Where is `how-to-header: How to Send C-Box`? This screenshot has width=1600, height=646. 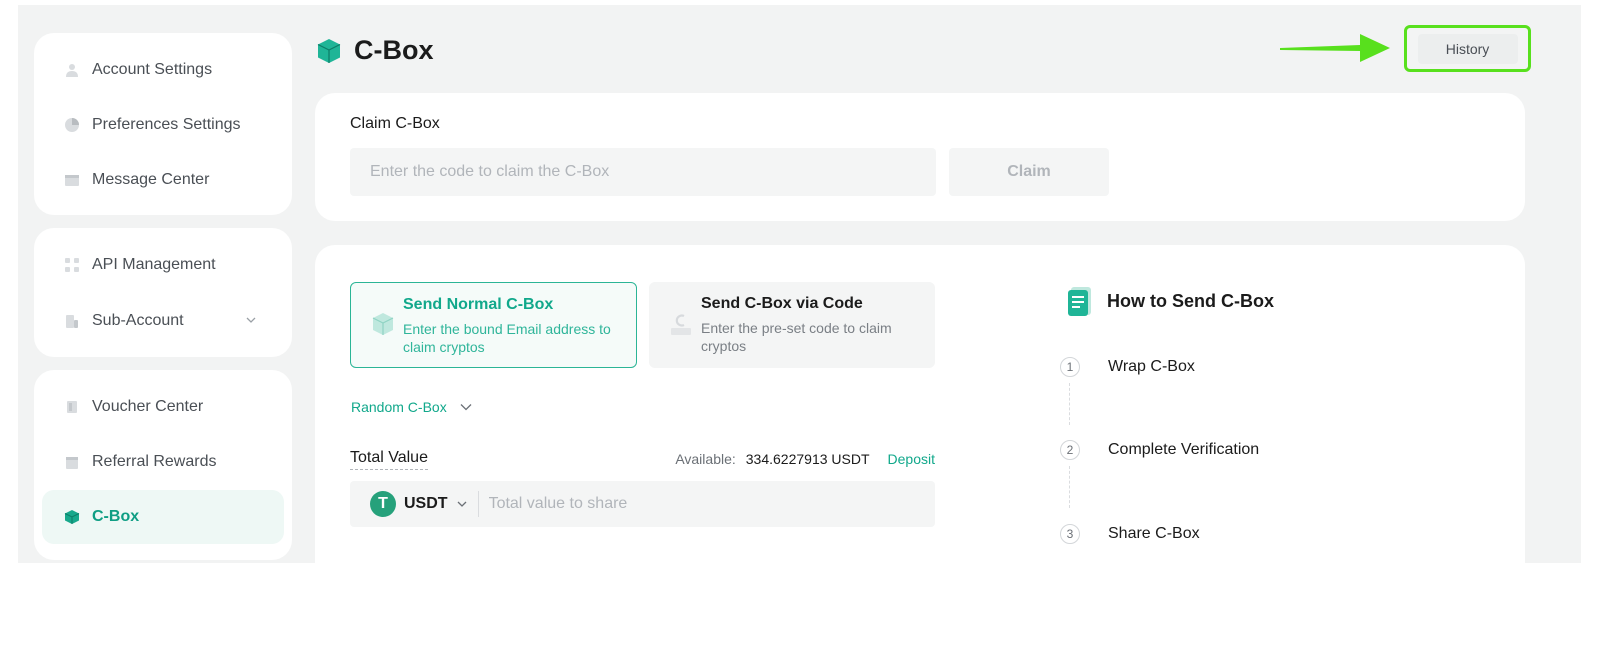 how-to-header: How to Send C-Box is located at coordinates (1267, 301).